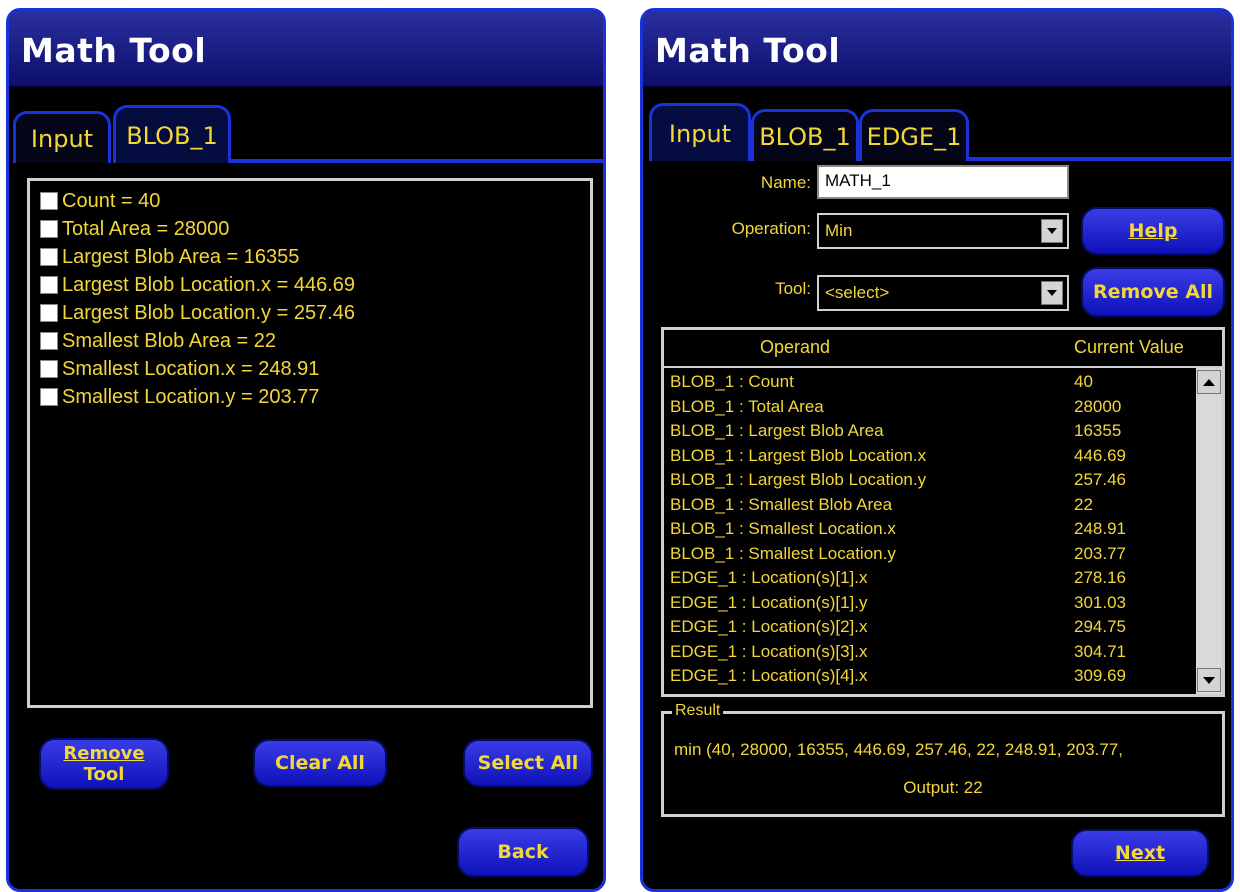  What do you see at coordinates (1083, 504) in the screenshot?
I see `value-cell: 22` at bounding box center [1083, 504].